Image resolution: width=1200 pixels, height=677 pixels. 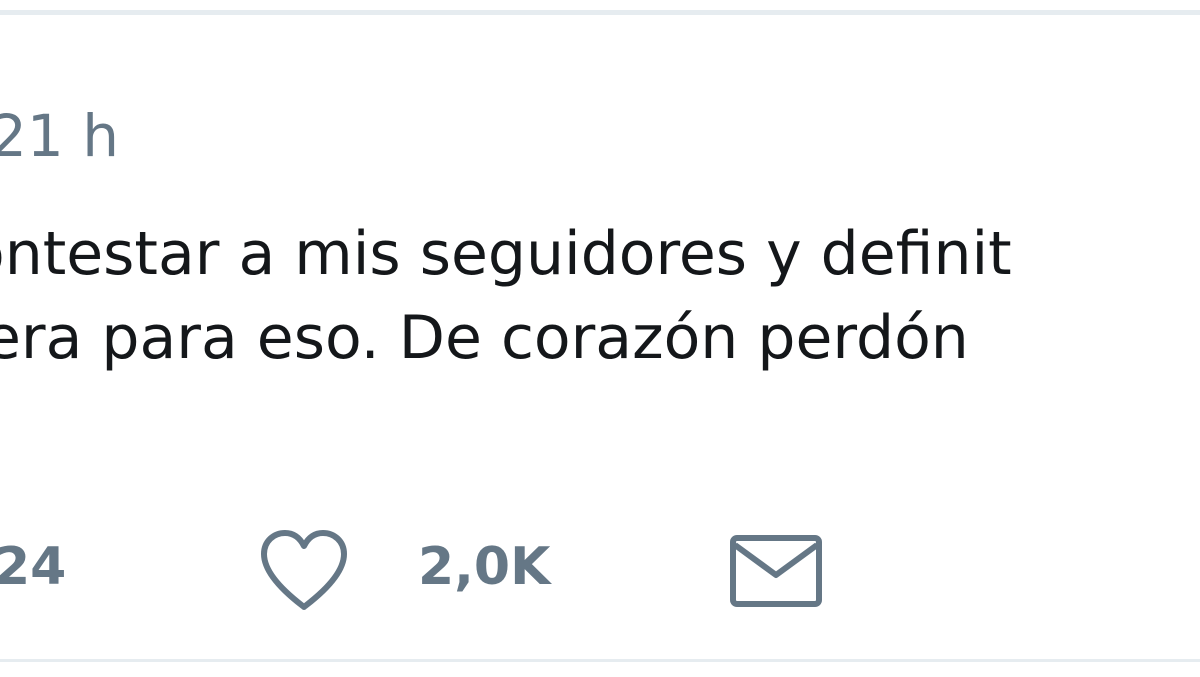 I want to click on tweet-timestamp: 21 h, so click(x=59, y=136).